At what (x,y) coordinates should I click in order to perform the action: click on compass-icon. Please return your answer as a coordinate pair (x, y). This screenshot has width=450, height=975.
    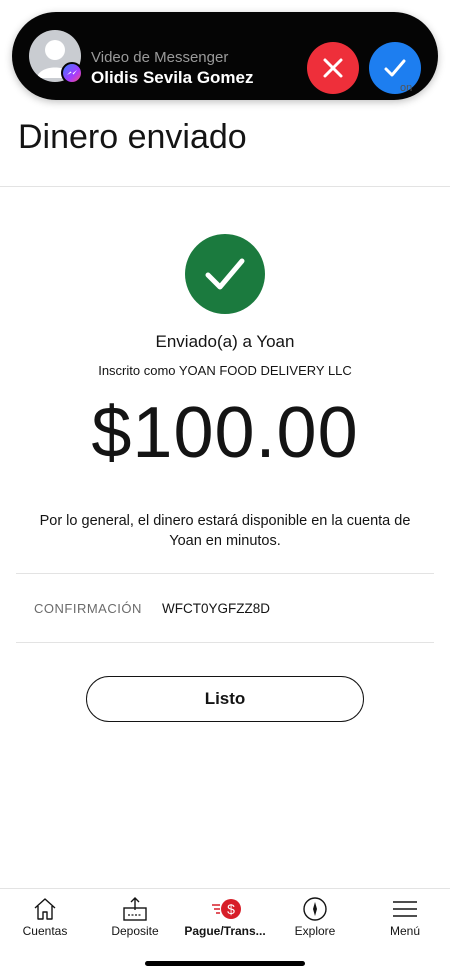
    Looking at the image, I should click on (315, 909).